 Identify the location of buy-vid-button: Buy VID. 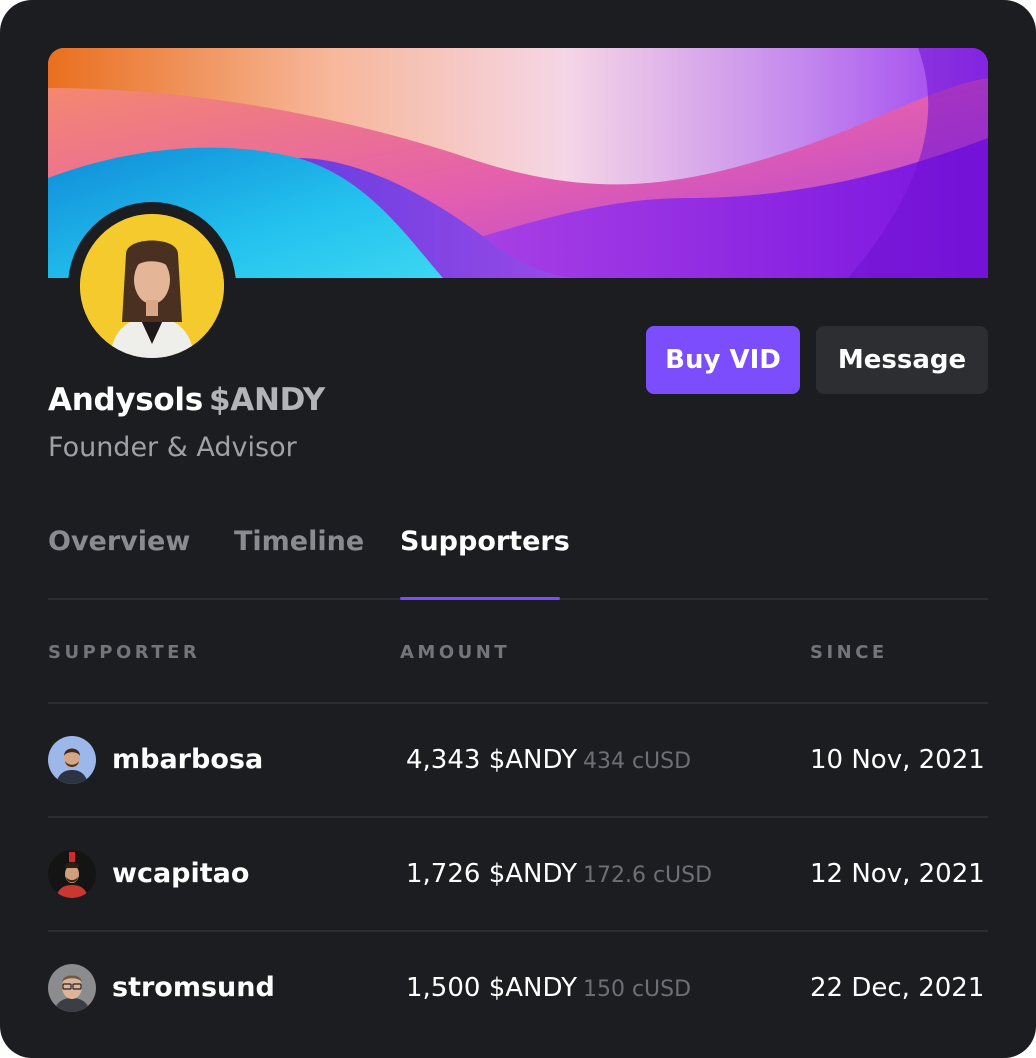
(723, 360).